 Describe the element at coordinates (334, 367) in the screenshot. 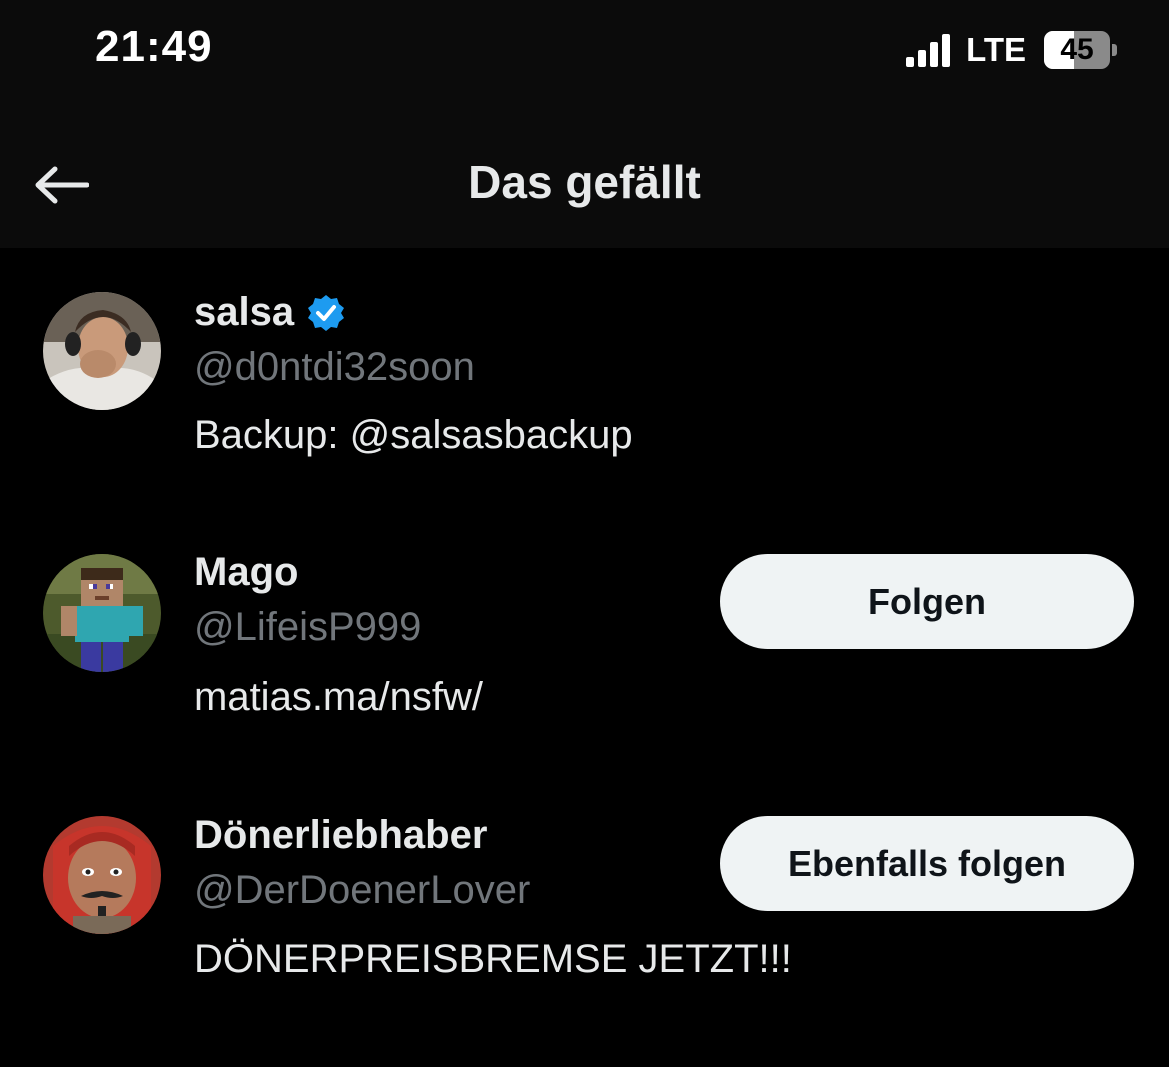

I see `user-handle: @d0ntdi32soon` at that location.